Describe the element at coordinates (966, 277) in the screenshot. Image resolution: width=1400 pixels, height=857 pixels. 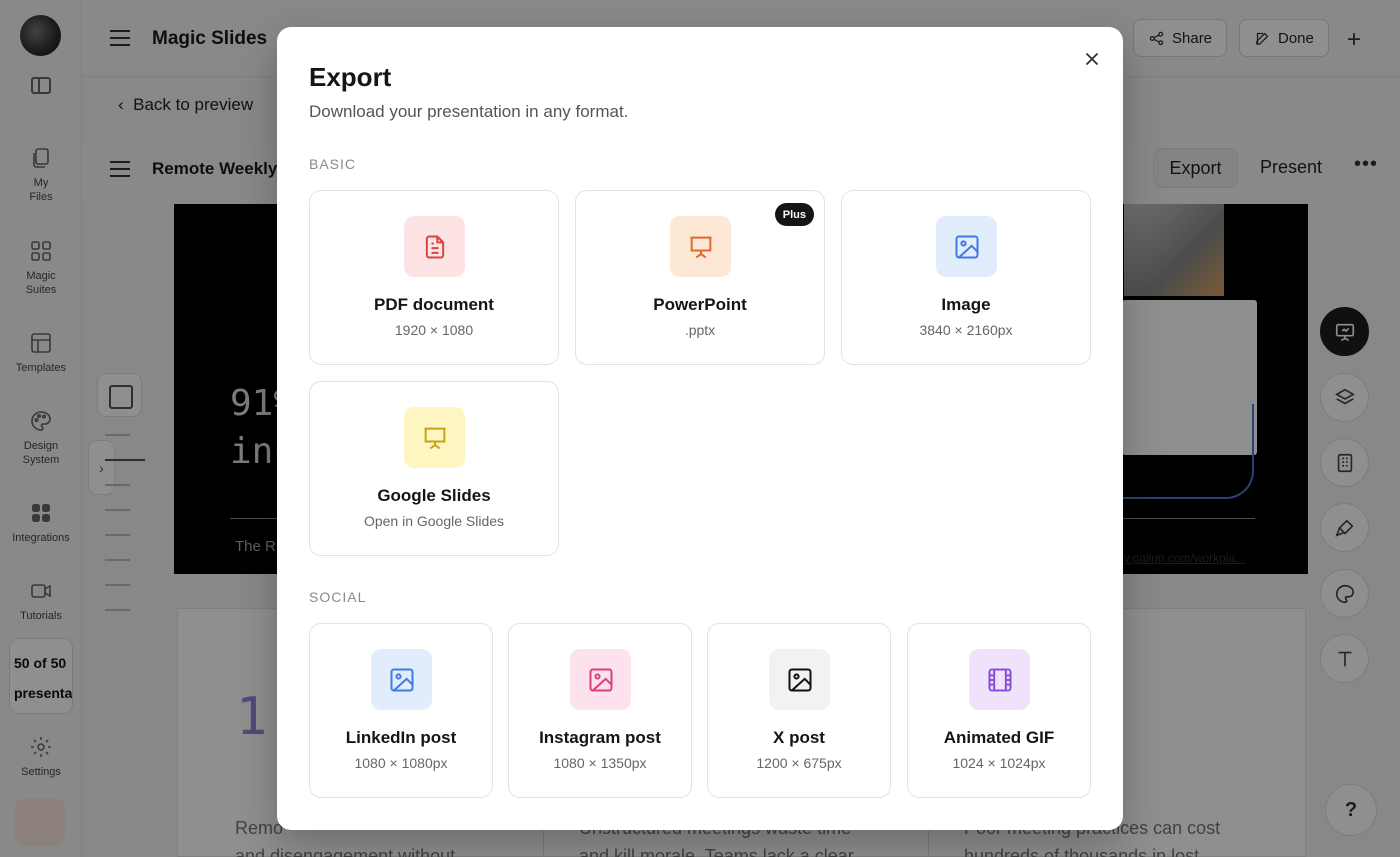
I see `export-option-image: Image 3840 × 2160px` at that location.